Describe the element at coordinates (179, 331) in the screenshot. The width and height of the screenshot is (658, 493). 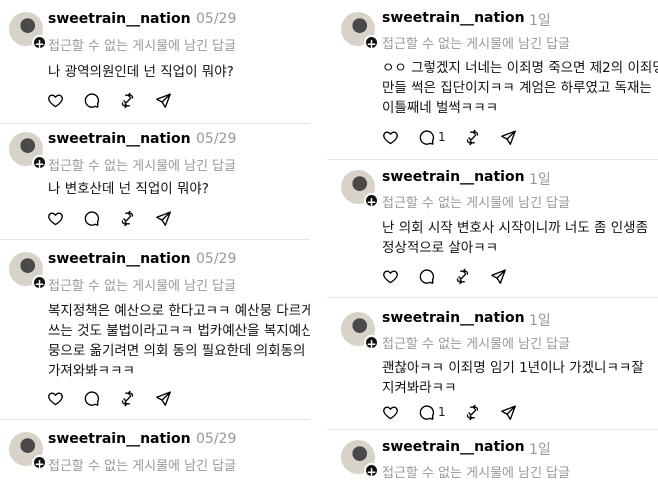
I see `post-text-line: 쓰는 것도 불법이라고ㅋㅋ 법카예산을 복지예산` at that location.